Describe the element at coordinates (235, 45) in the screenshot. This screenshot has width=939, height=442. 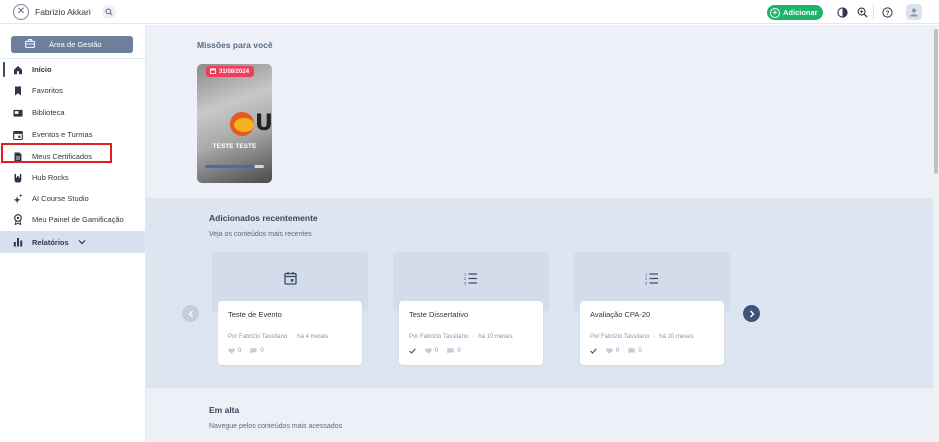
I see `missions-title: Missões para você` at that location.